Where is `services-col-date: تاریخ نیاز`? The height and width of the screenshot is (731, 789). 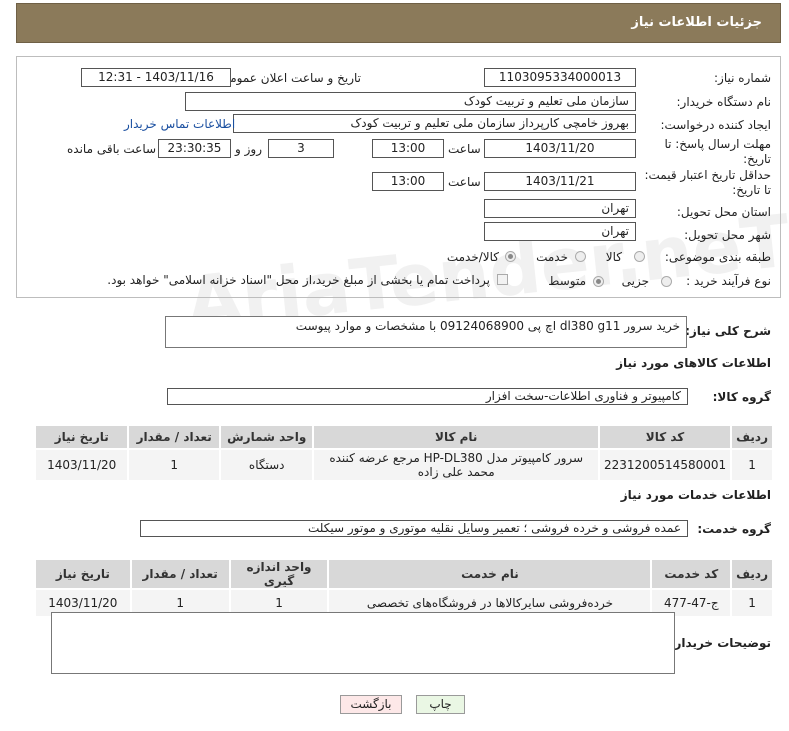
services-col-date: تاریخ نیاز is located at coordinates (83, 574).